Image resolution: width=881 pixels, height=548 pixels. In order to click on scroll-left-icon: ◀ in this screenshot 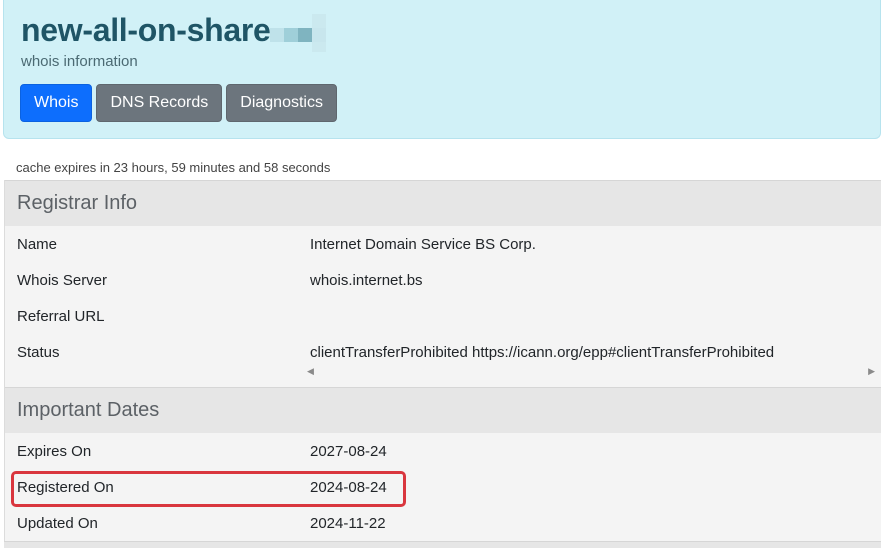, I will do `click(310, 371)`.